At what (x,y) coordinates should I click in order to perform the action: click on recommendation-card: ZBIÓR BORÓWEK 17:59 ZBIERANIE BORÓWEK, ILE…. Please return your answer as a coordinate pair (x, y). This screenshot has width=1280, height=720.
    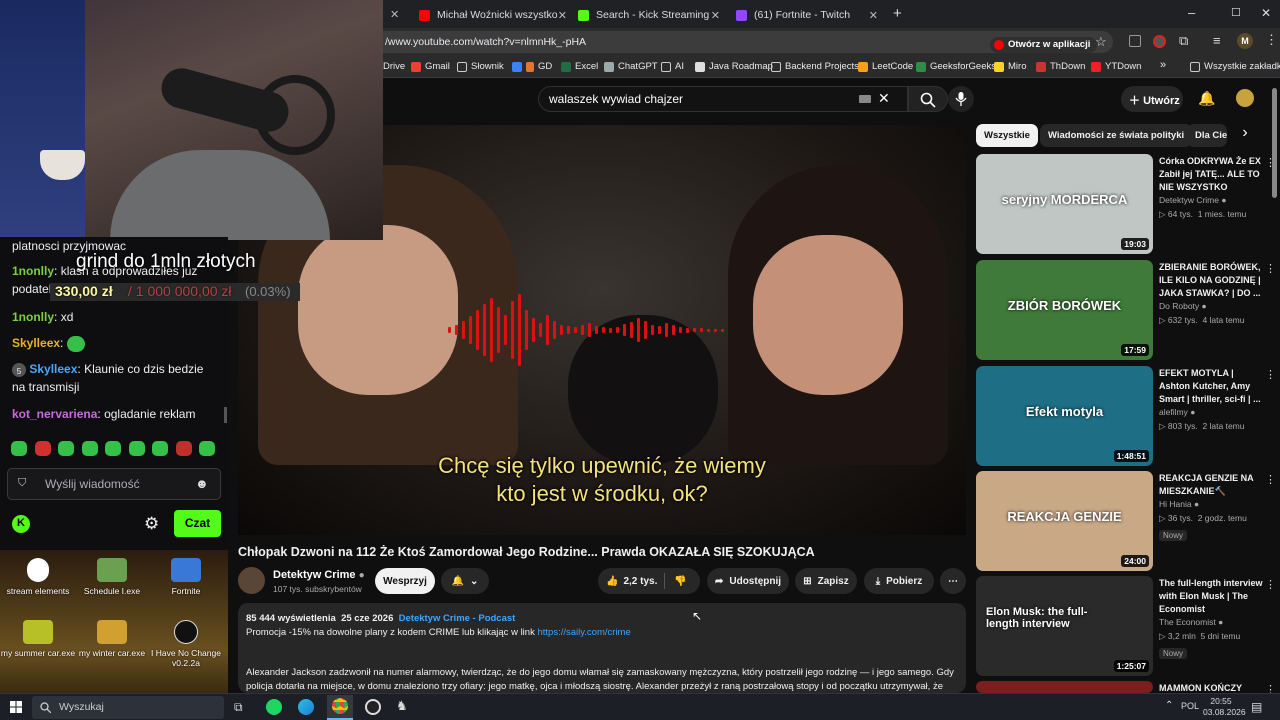
    Looking at the image, I should click on (1126, 310).